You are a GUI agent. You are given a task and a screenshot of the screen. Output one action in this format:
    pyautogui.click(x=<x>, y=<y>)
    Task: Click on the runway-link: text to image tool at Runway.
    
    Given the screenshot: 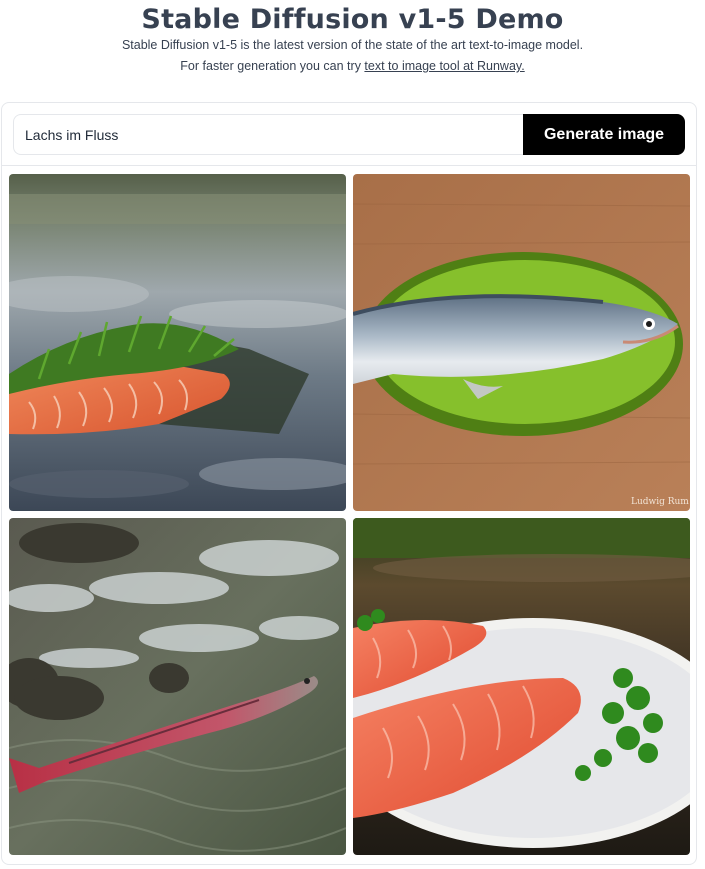 What is the action you would take?
    pyautogui.click(x=444, y=66)
    